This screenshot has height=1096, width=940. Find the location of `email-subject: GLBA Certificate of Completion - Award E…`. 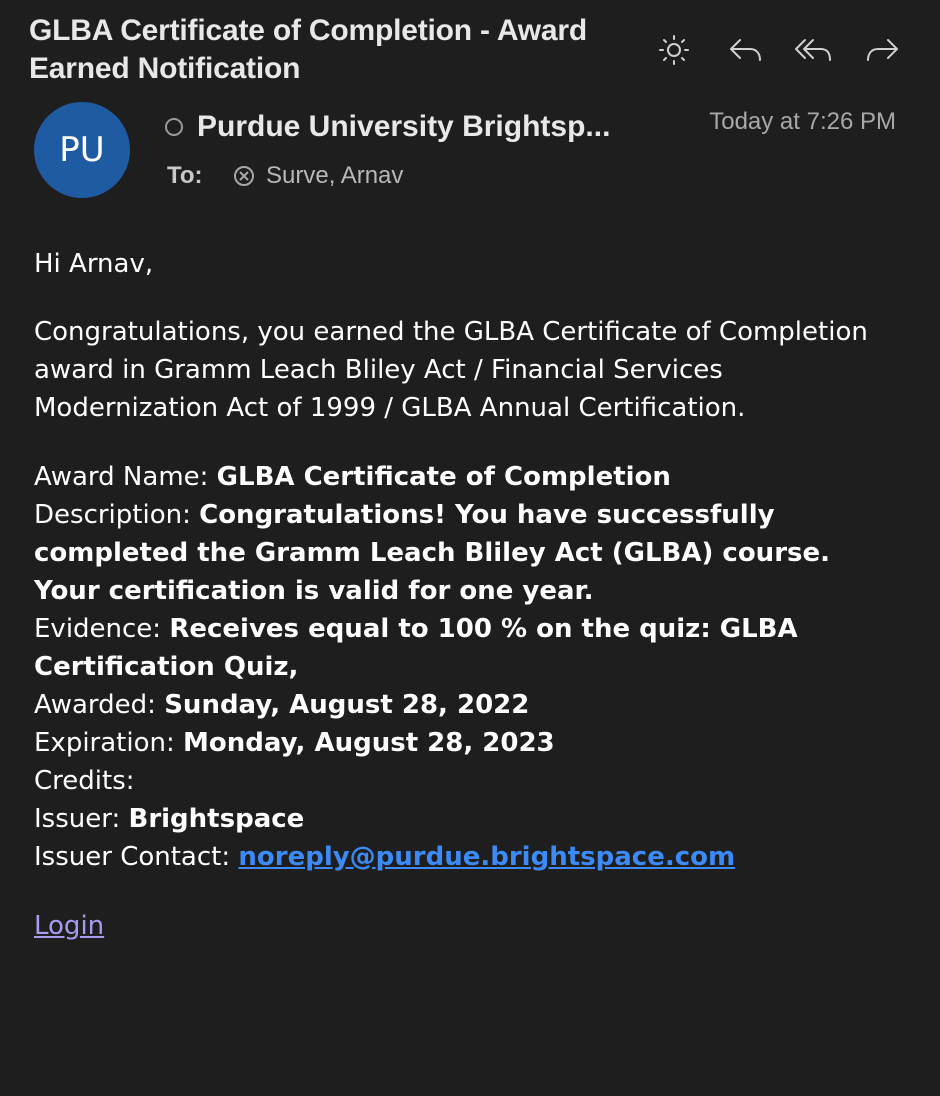

email-subject: GLBA Certificate of Completion - Award E… is located at coordinates (308, 49).